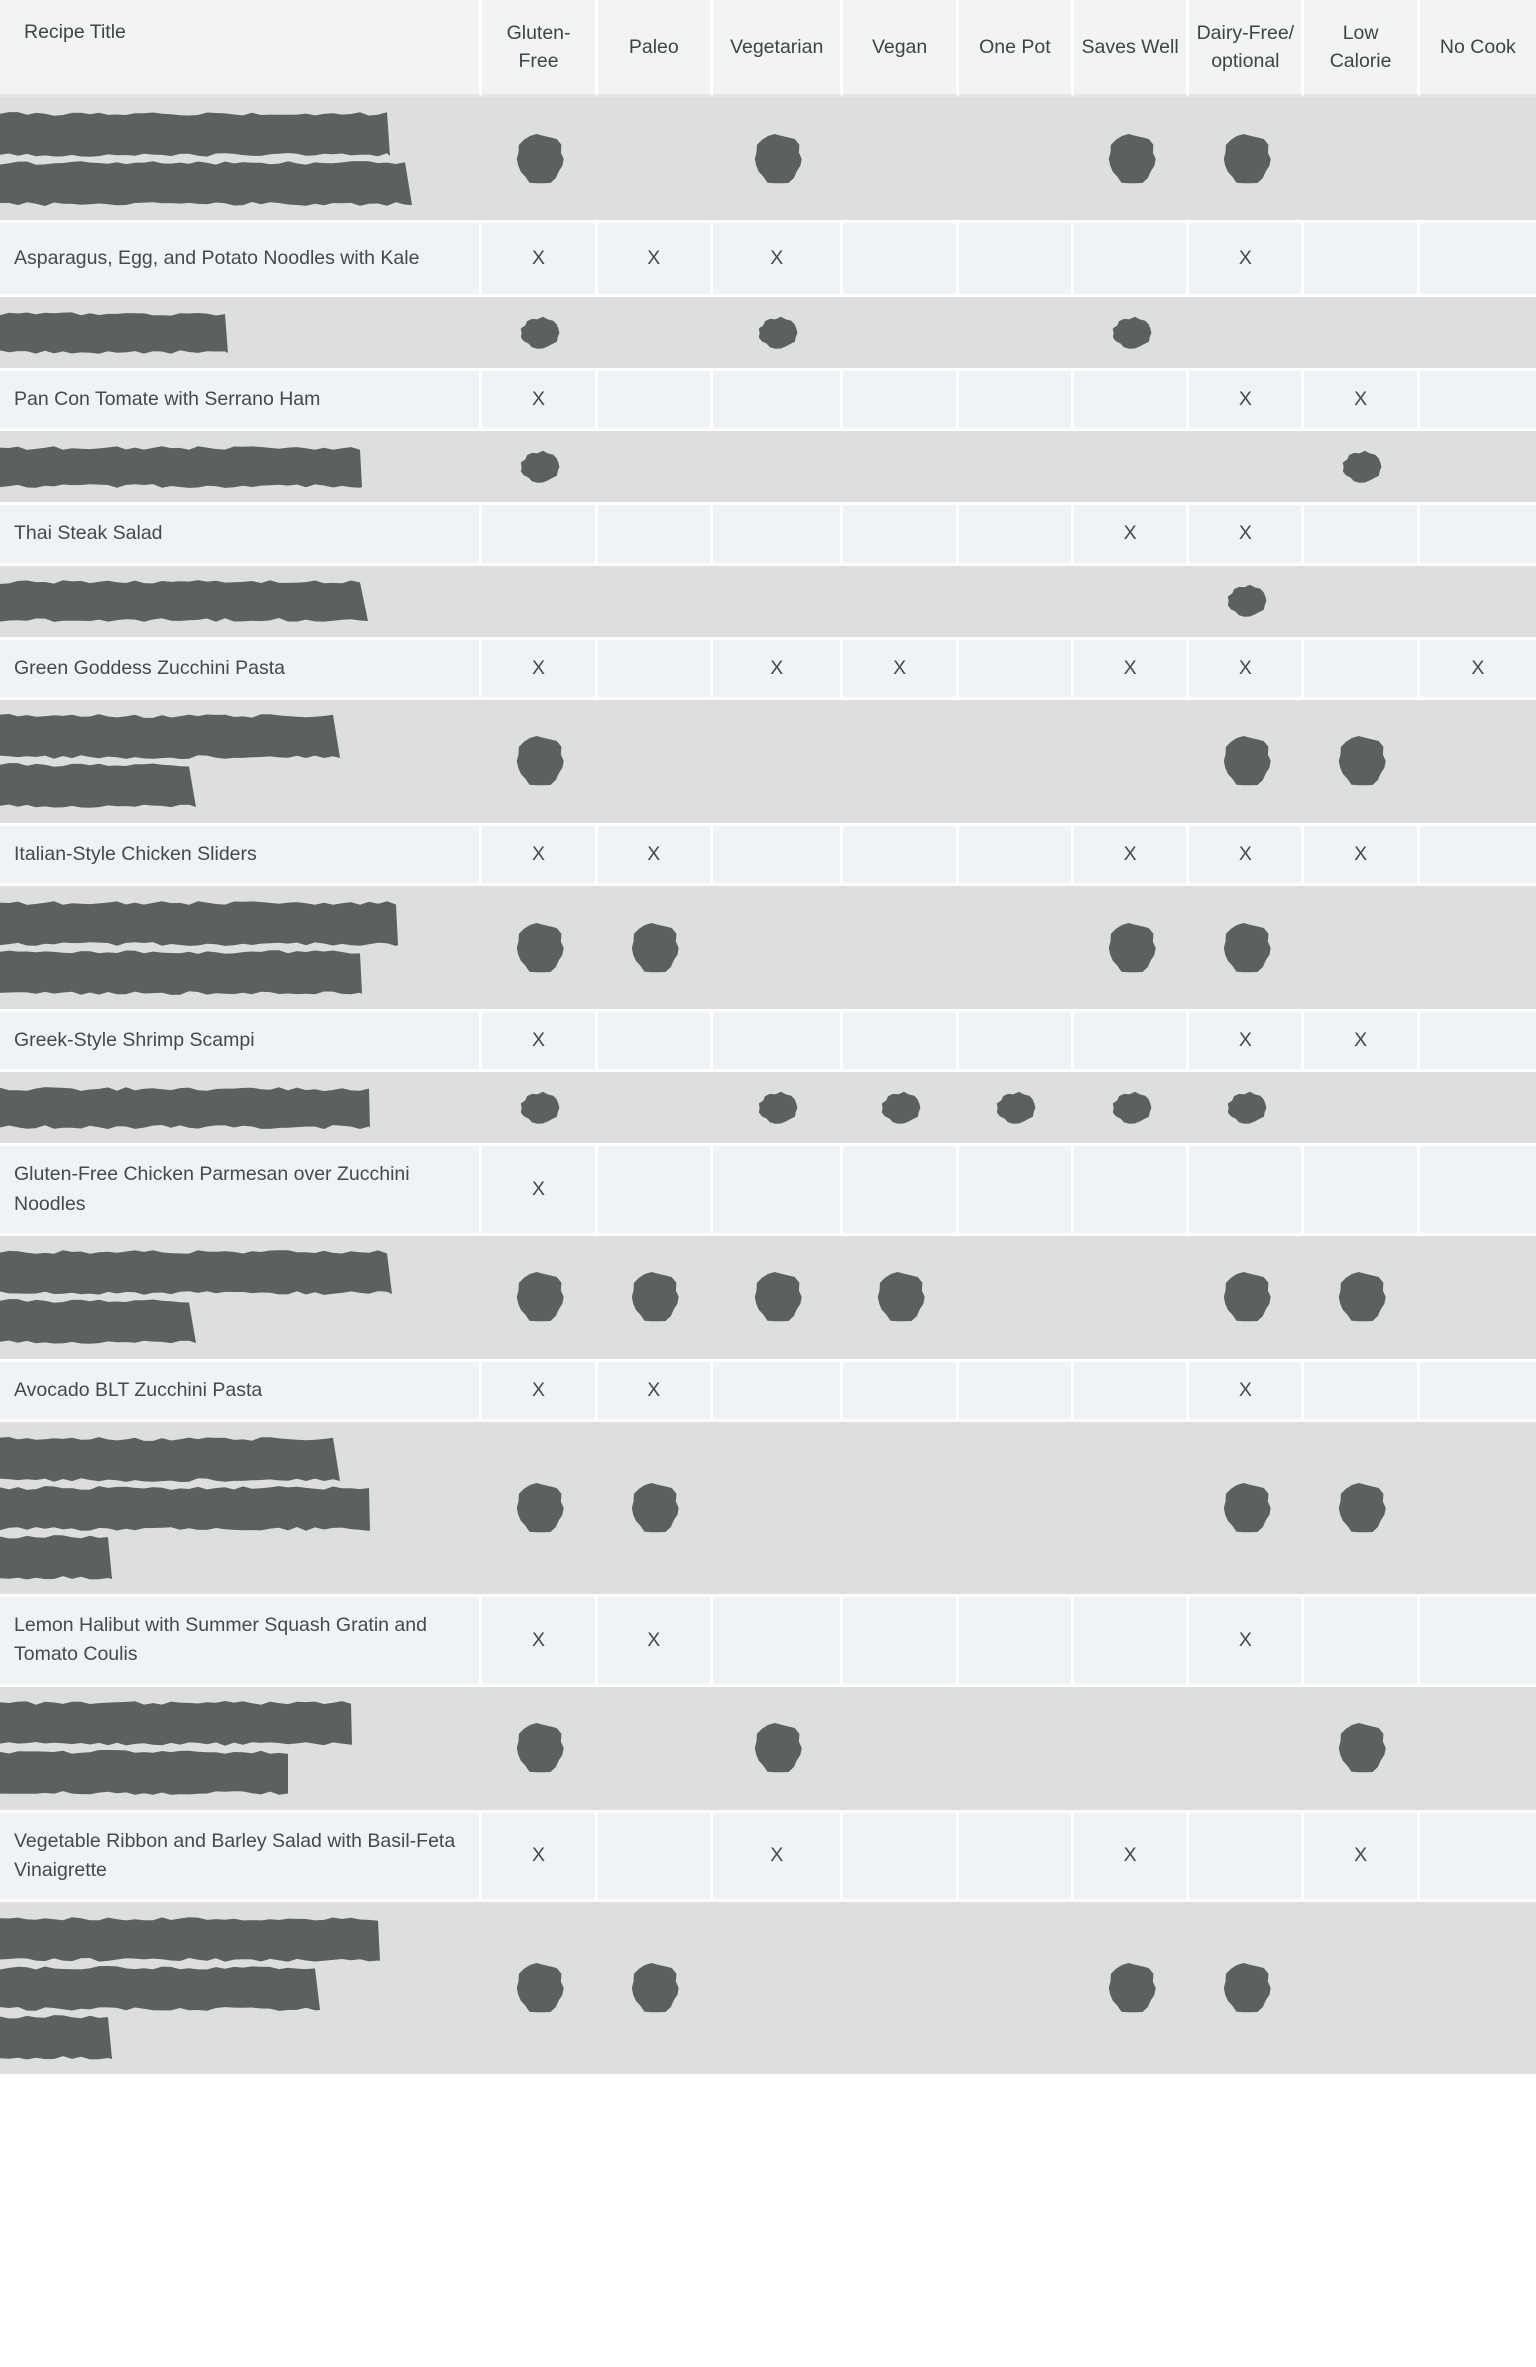  What do you see at coordinates (1131, 48) in the screenshot?
I see `column-header-saves-well: Saves Well` at bounding box center [1131, 48].